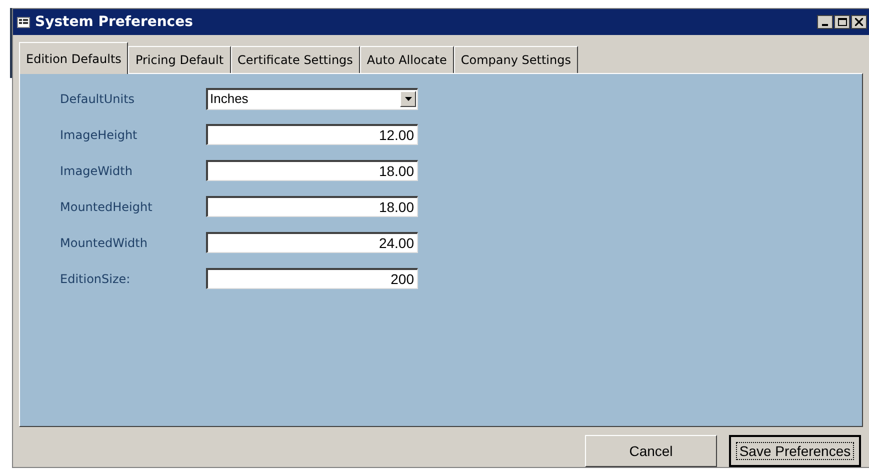 The width and height of the screenshot is (869, 470). I want to click on field-label: ImageWidth, so click(97, 171).